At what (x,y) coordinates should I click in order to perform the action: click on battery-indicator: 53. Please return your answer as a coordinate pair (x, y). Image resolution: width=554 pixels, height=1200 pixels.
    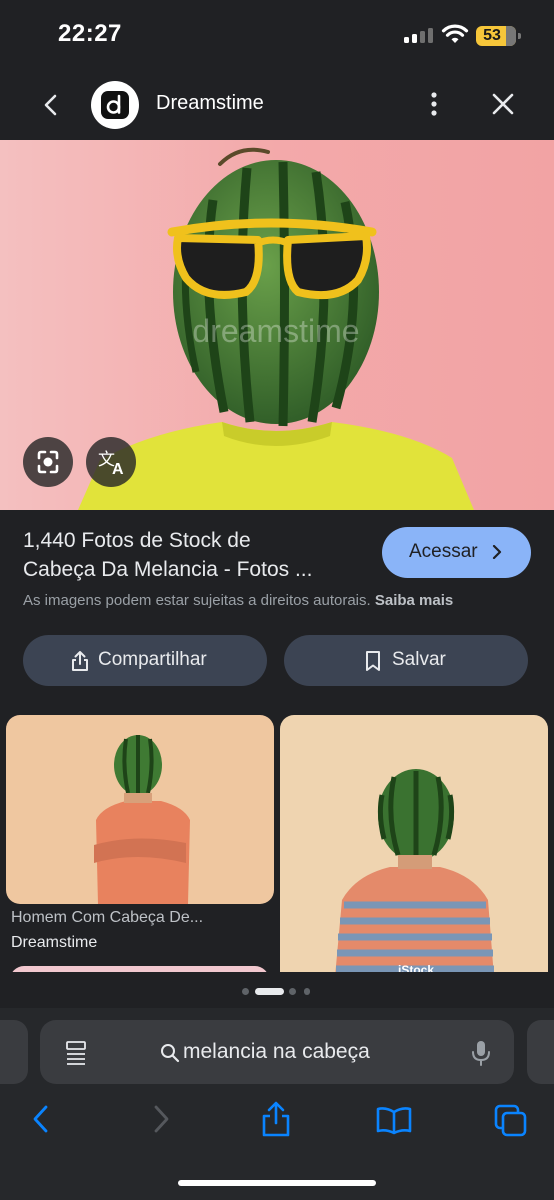
    Looking at the image, I should click on (496, 36).